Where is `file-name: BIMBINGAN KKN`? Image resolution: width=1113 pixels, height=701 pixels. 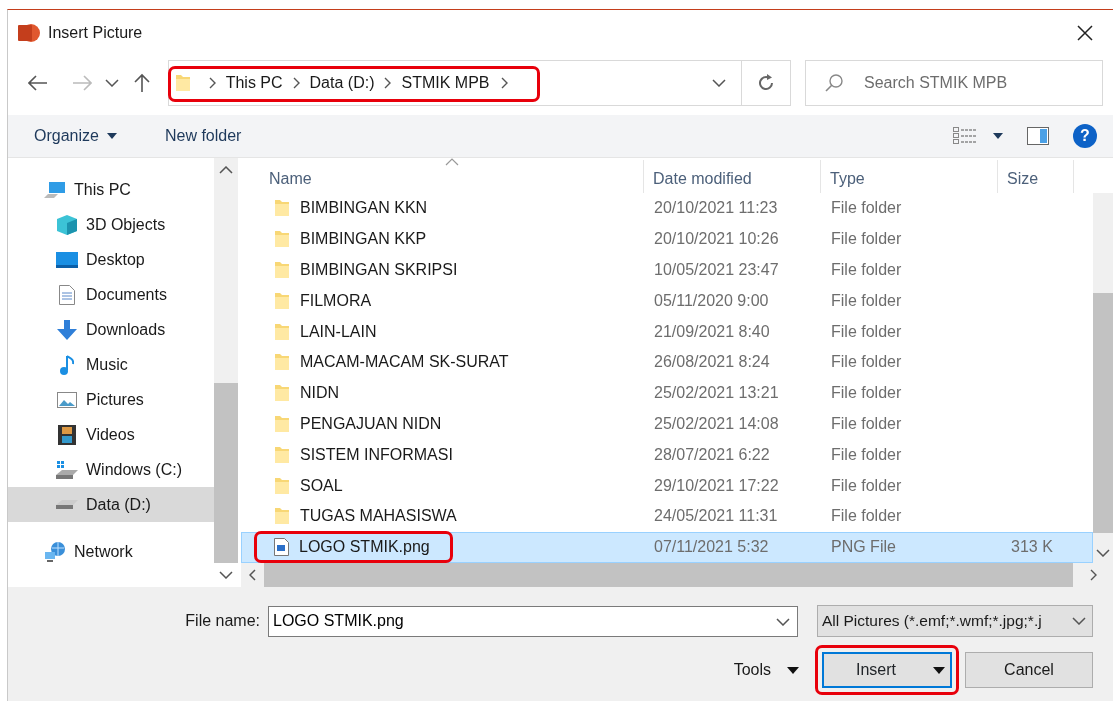
file-name: BIMBINGAN KKN is located at coordinates (364, 208).